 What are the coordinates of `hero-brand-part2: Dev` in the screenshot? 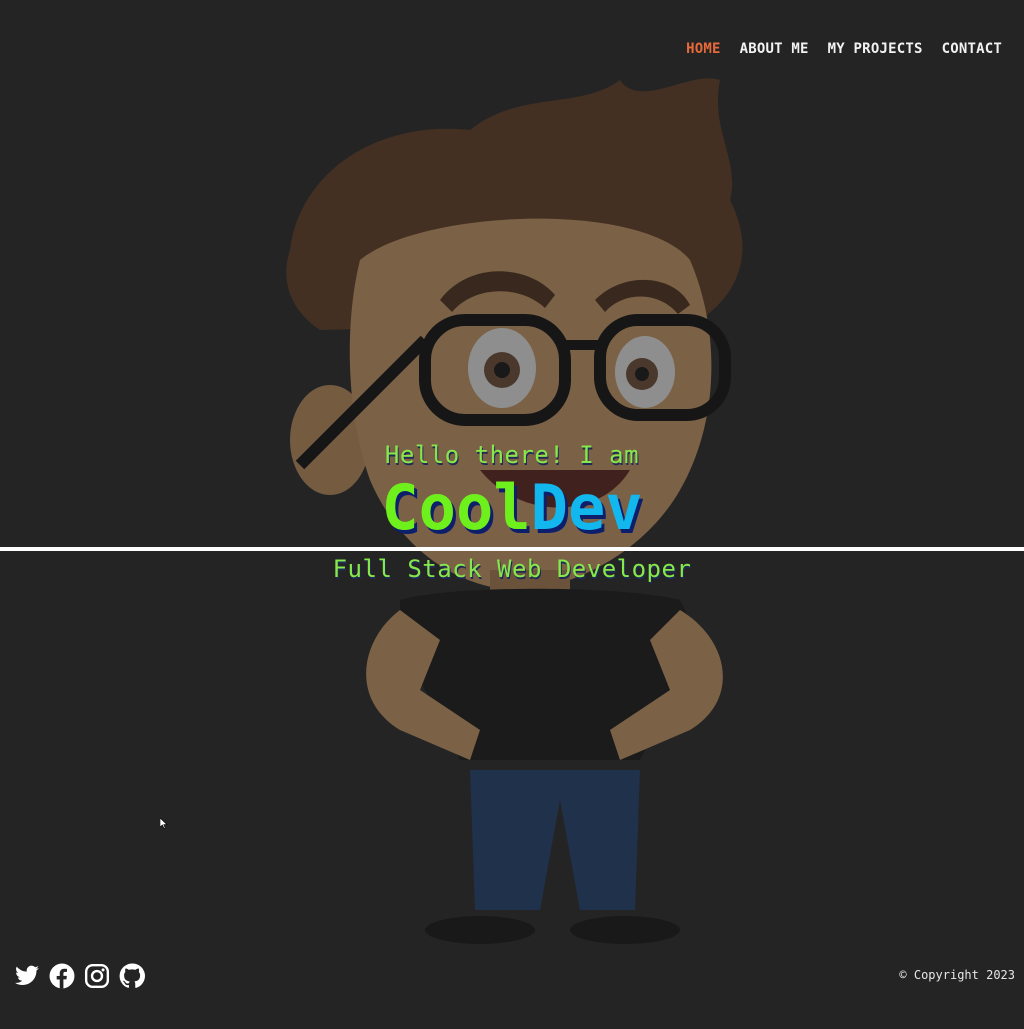 It's located at (586, 507).